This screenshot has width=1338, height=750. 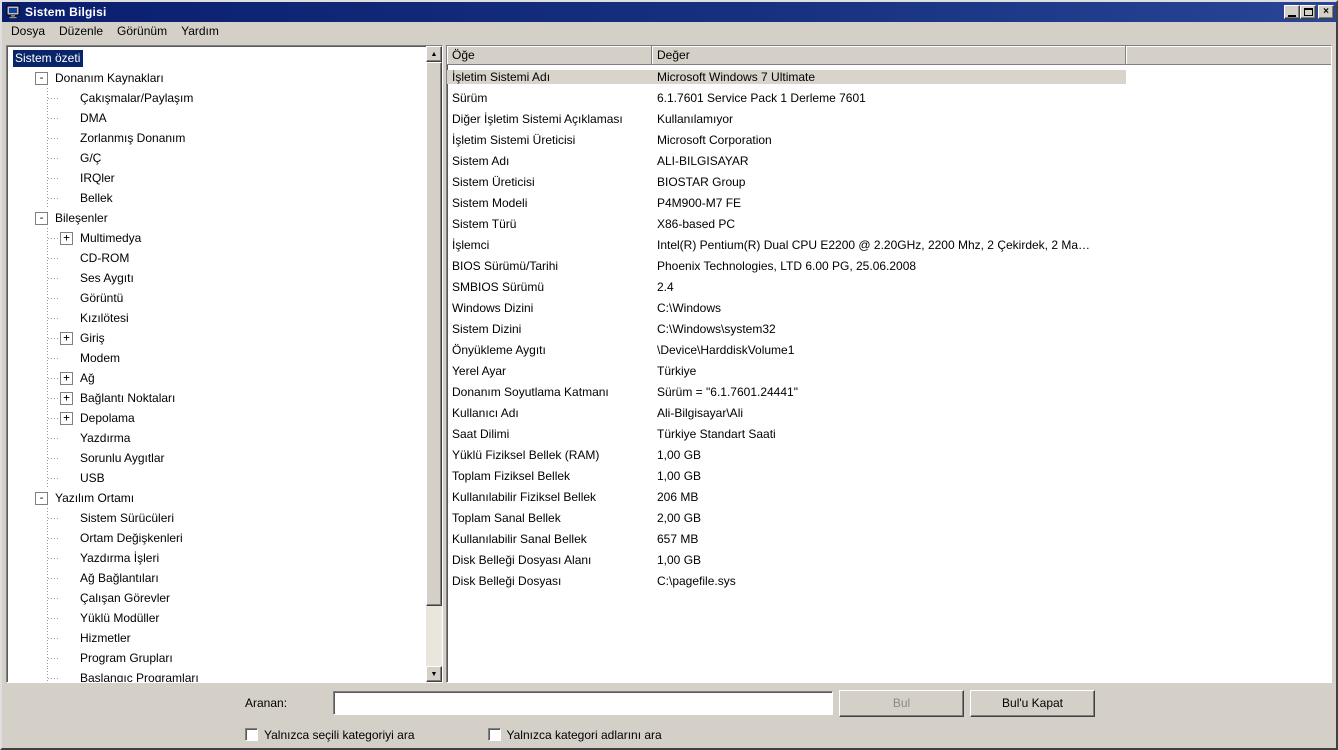 What do you see at coordinates (218, 618) in the screenshot?
I see `tree-item: Yüklü Modüller` at bounding box center [218, 618].